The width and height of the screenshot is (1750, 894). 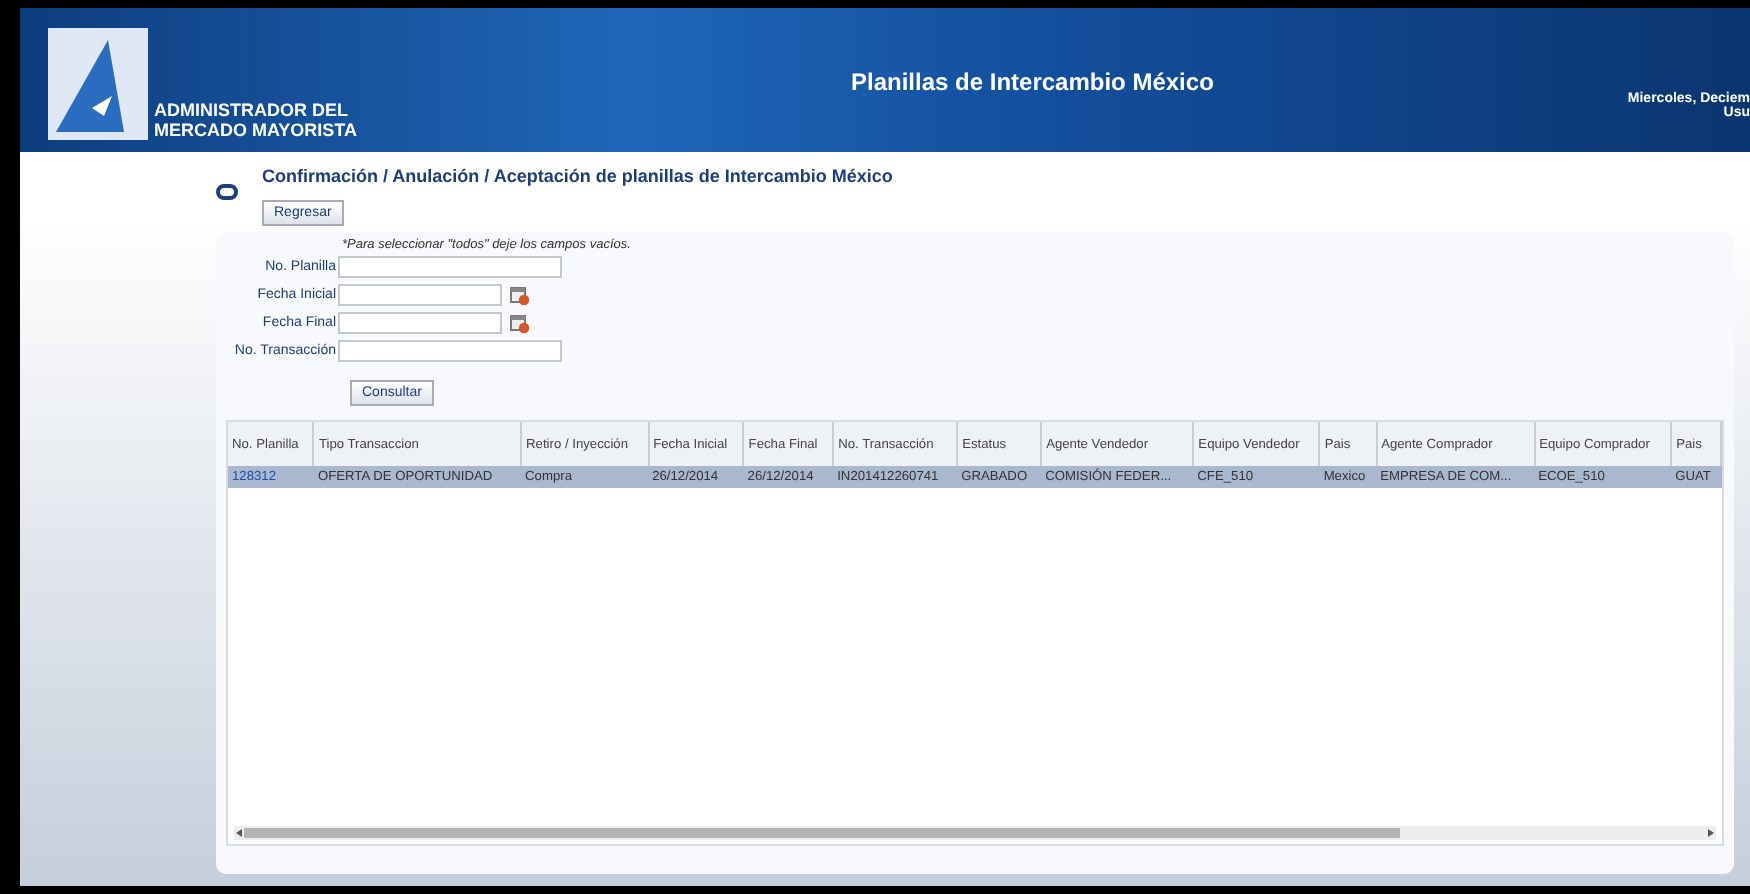 I want to click on triangle-logo-icon, so click(x=98, y=84).